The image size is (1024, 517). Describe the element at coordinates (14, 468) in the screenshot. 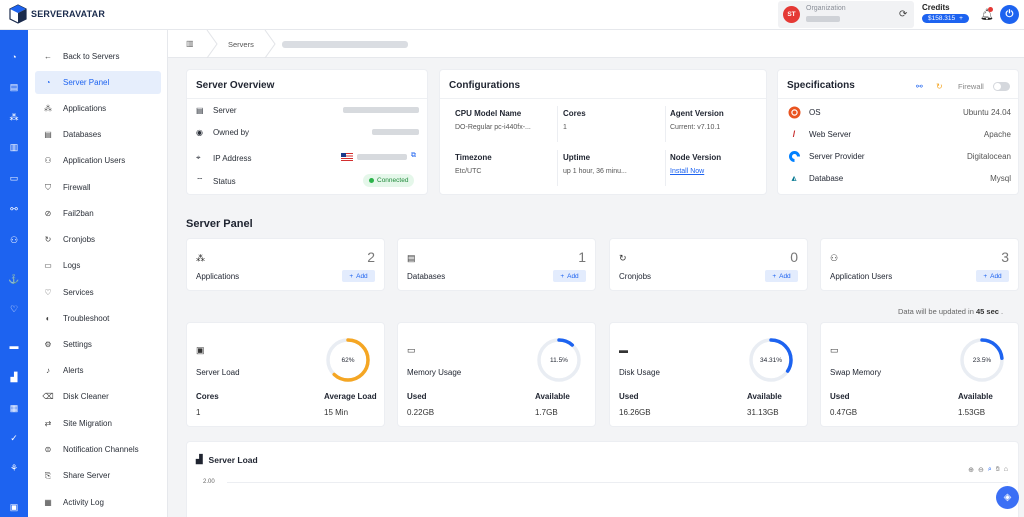

I see `rail-share-icon: ⚘` at that location.